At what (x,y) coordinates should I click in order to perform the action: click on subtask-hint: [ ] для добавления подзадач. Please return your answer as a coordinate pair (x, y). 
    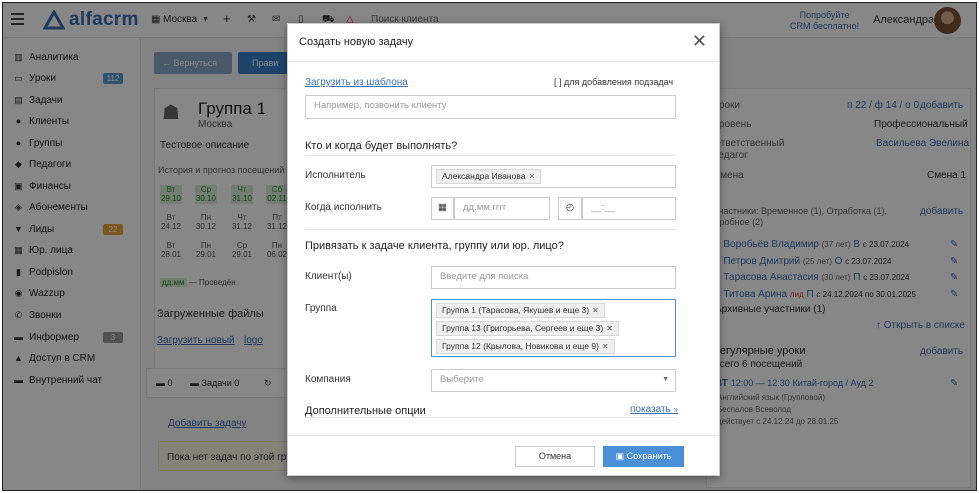
    Looking at the image, I should click on (614, 82).